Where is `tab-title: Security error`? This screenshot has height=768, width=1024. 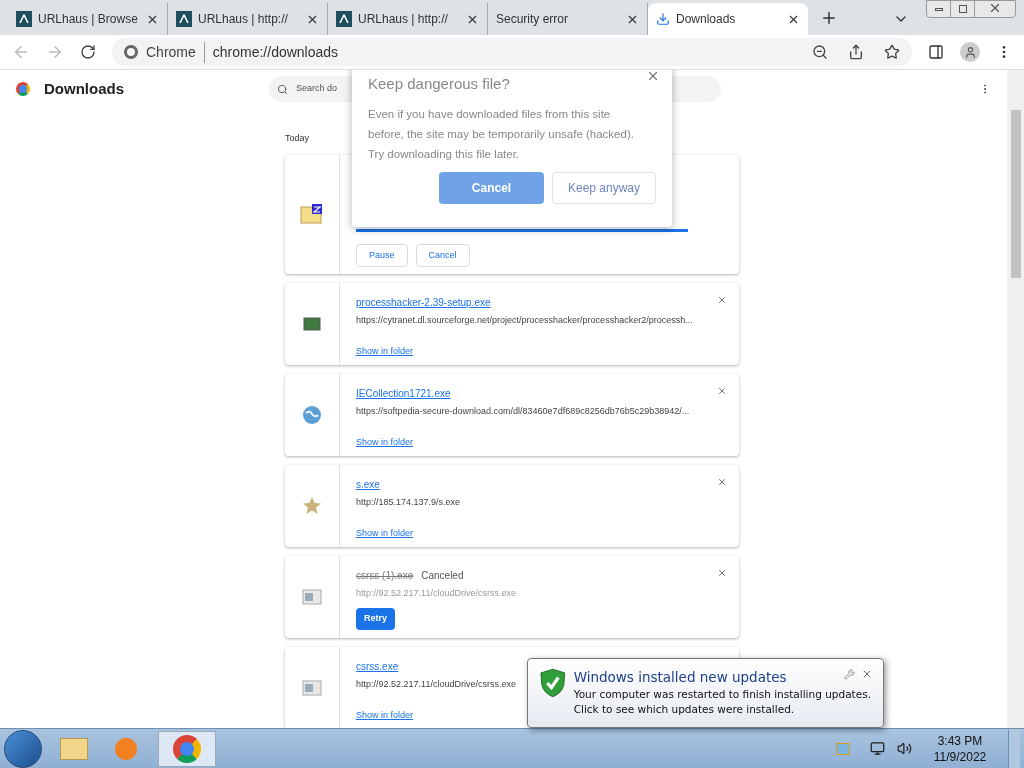
tab-title: Security error is located at coordinates (533, 19).